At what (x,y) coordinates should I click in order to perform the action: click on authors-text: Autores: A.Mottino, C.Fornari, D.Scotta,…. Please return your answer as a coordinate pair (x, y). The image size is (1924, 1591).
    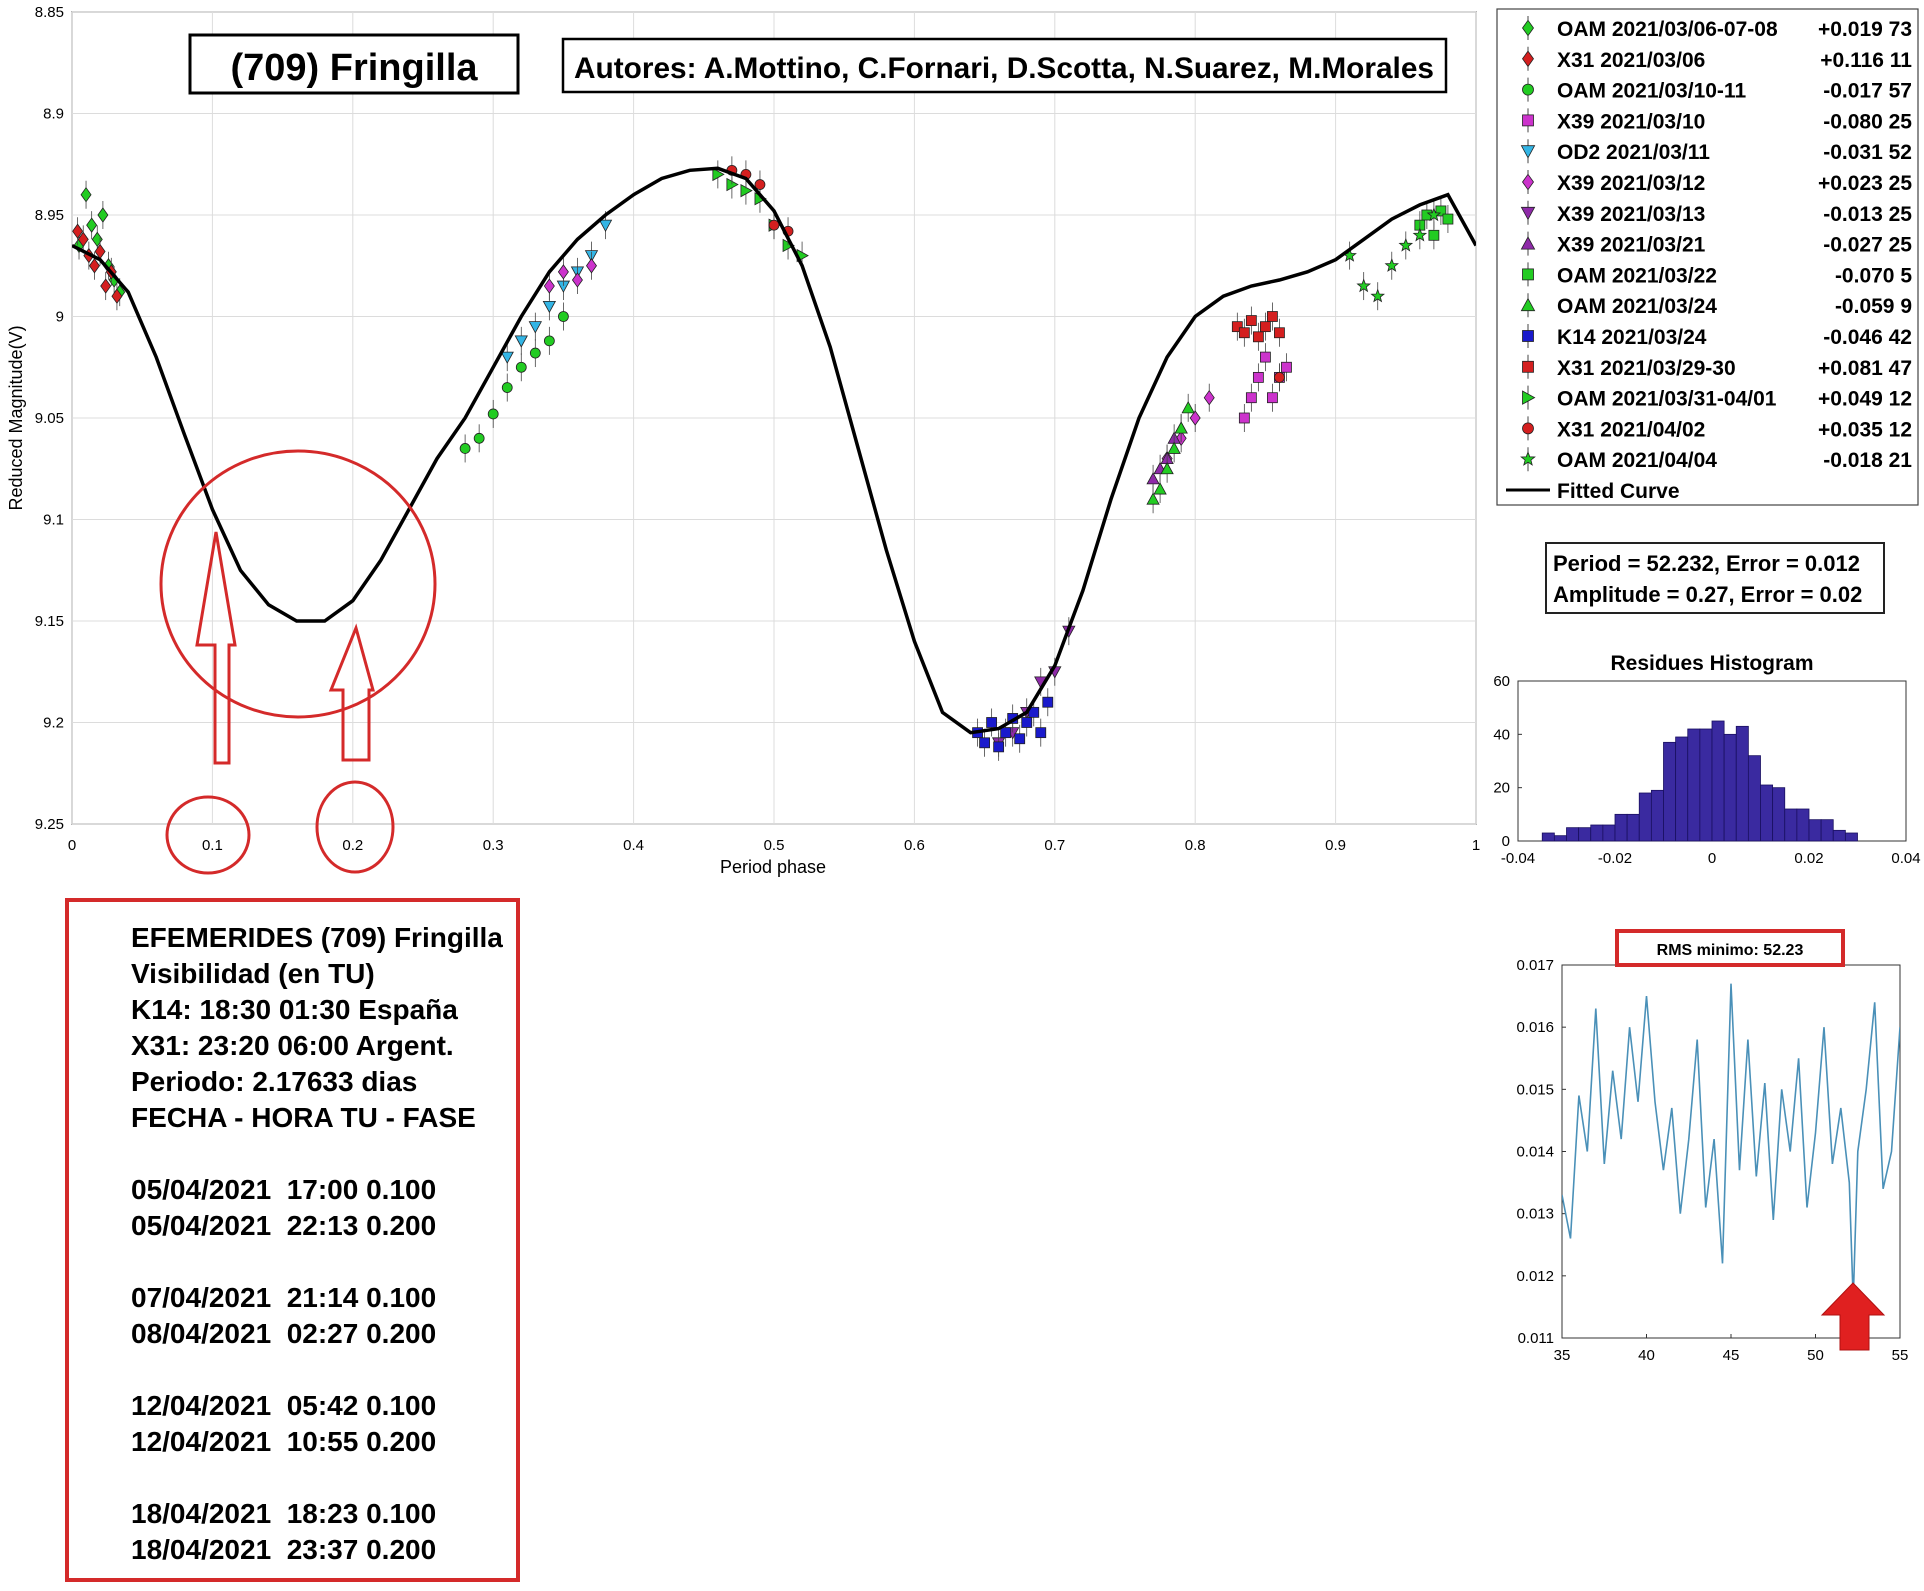
    Looking at the image, I should click on (1004, 68).